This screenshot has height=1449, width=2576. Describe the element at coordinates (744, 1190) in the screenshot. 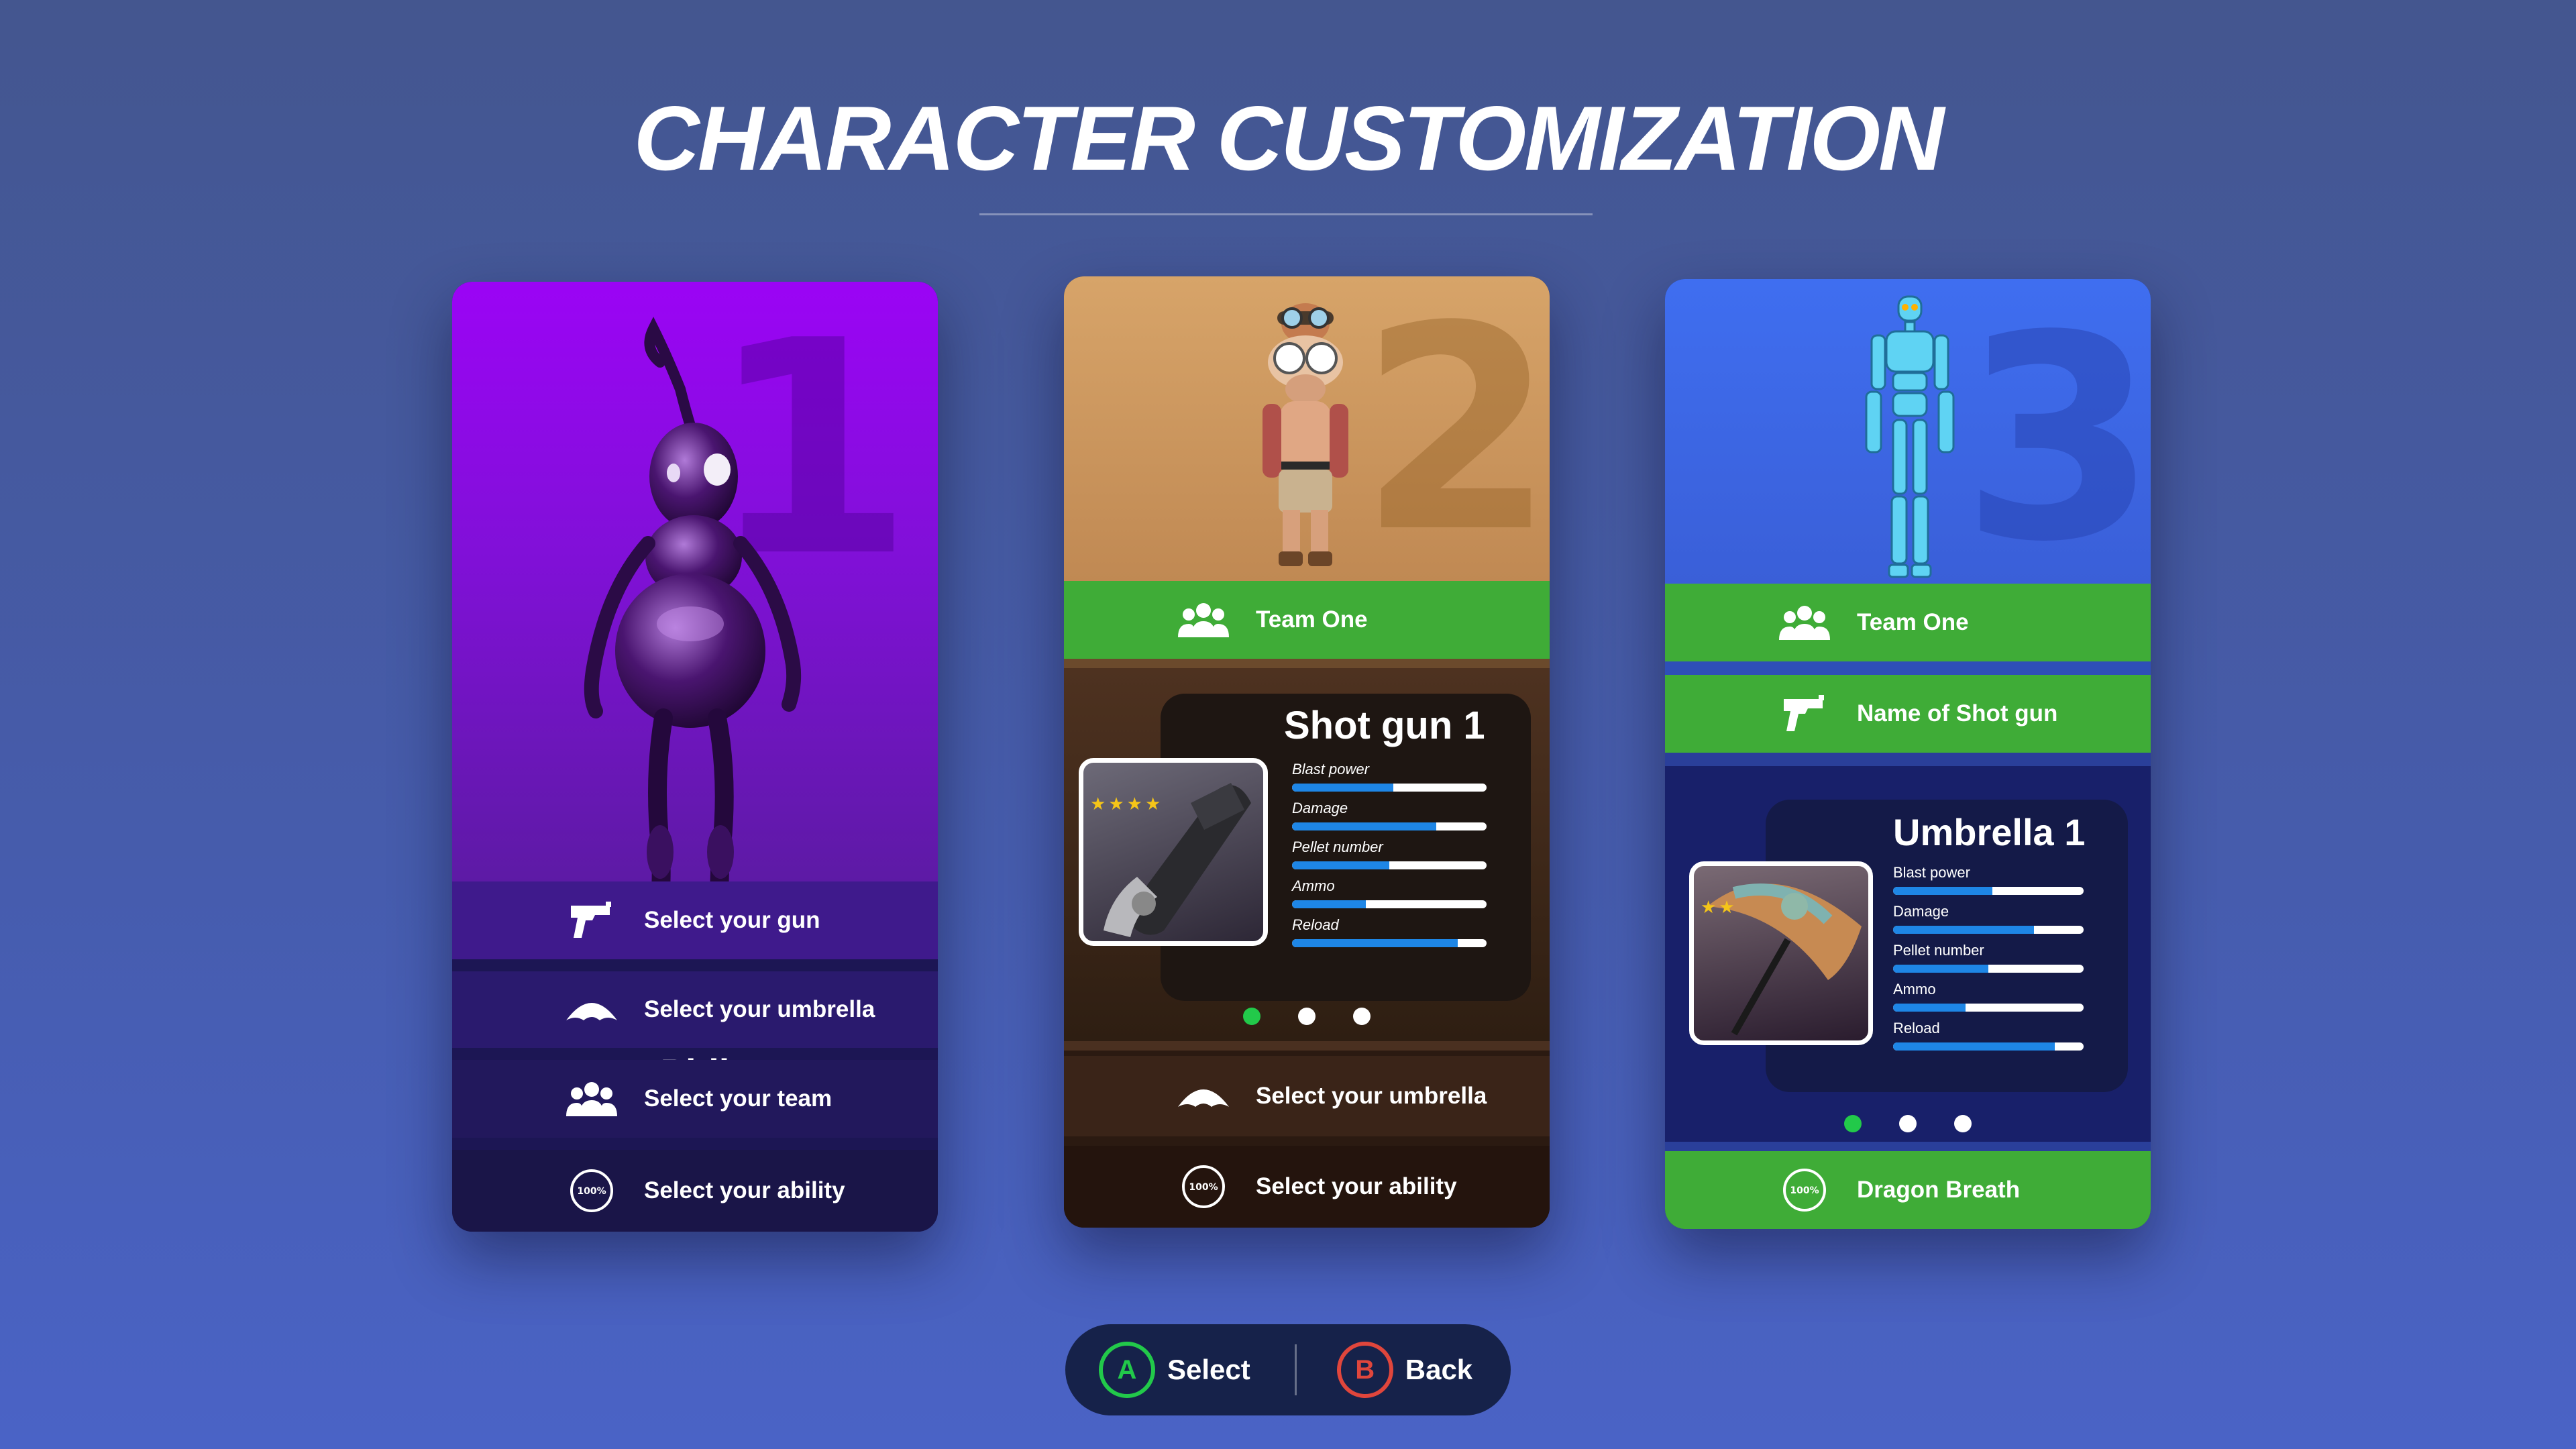

I see `row-label: Select your ability` at that location.